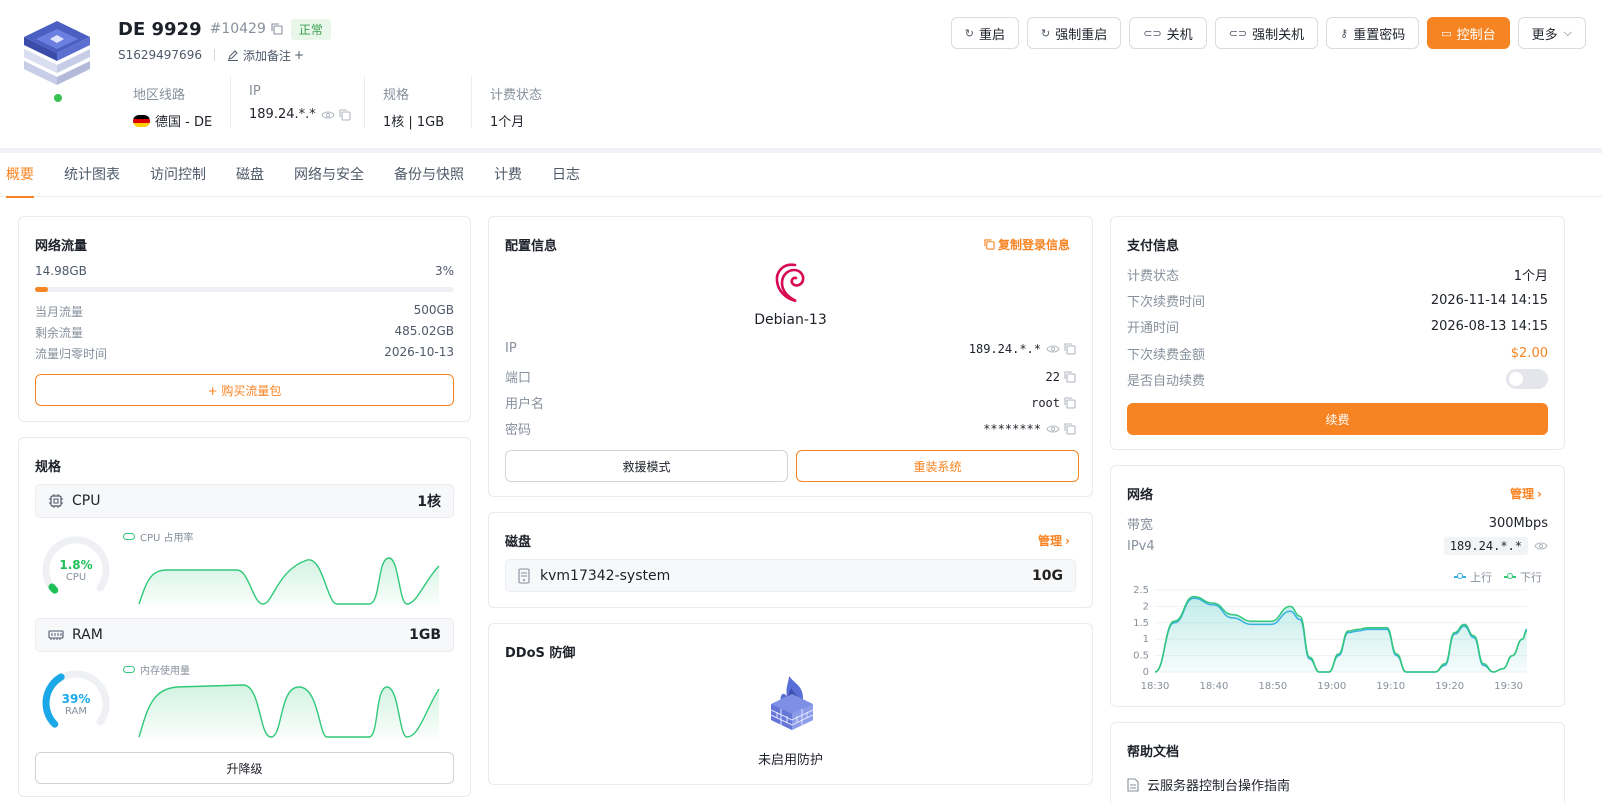 The width and height of the screenshot is (1602, 803). What do you see at coordinates (244, 390) in the screenshot?
I see `buy-traffic-button: + 购买流量包` at bounding box center [244, 390].